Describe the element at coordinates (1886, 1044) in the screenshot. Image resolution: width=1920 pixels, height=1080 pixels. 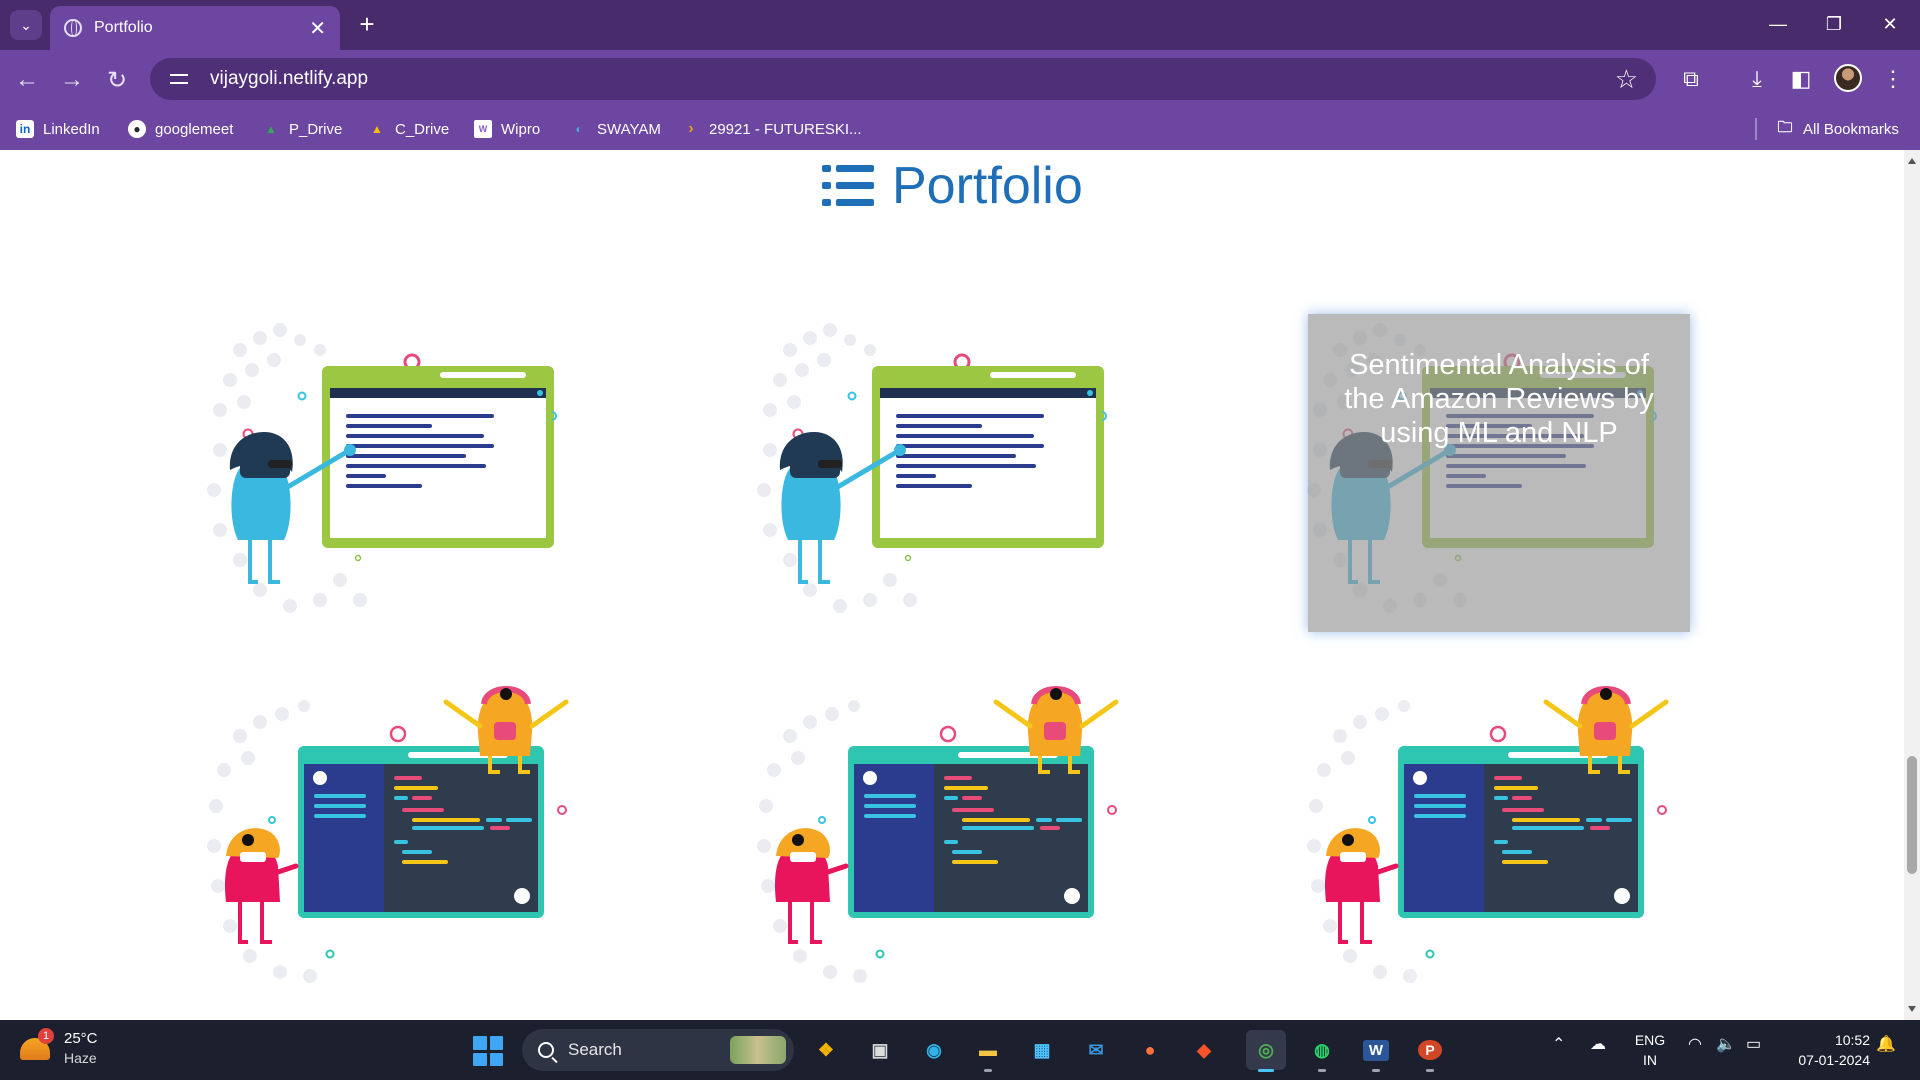
I see `notification-bell-icon: 🔔` at that location.